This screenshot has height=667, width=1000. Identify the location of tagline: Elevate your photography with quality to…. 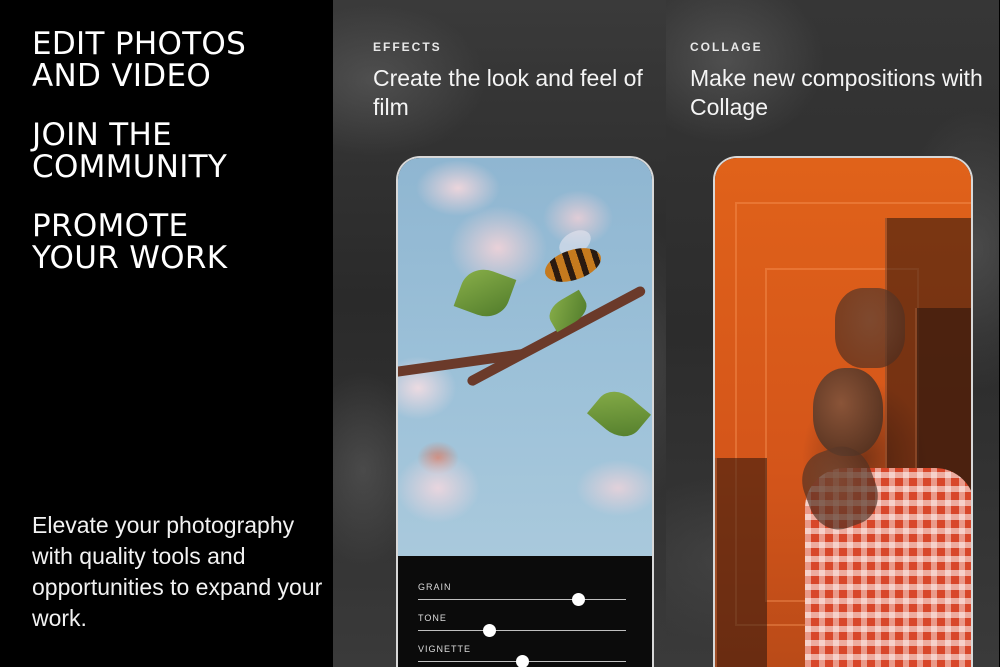
(177, 571).